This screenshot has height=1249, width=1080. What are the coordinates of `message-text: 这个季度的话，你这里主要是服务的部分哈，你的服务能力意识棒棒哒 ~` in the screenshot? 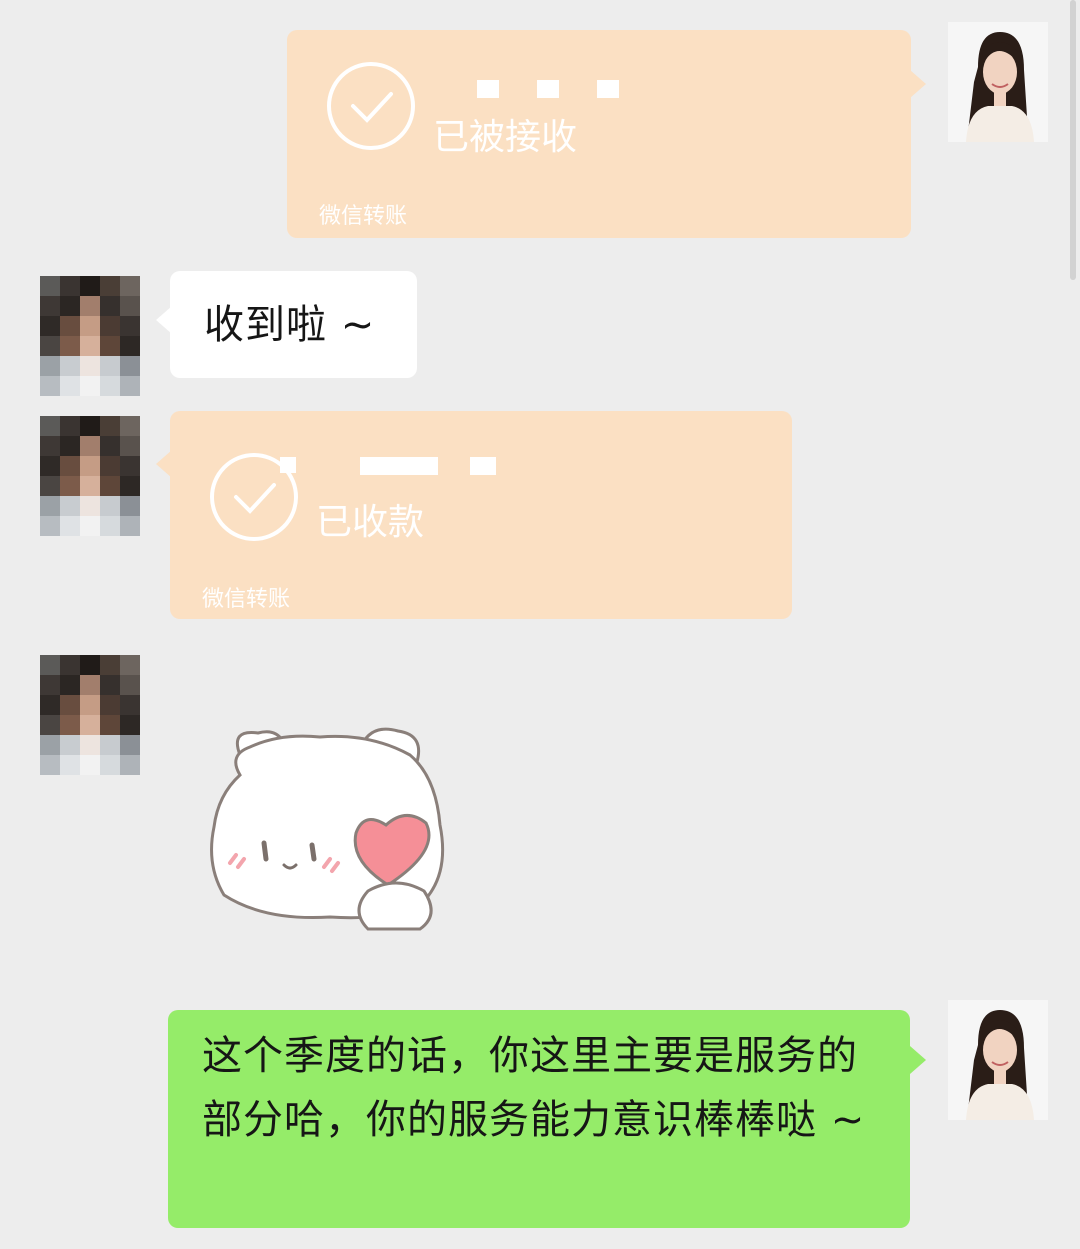 It's located at (534, 1088).